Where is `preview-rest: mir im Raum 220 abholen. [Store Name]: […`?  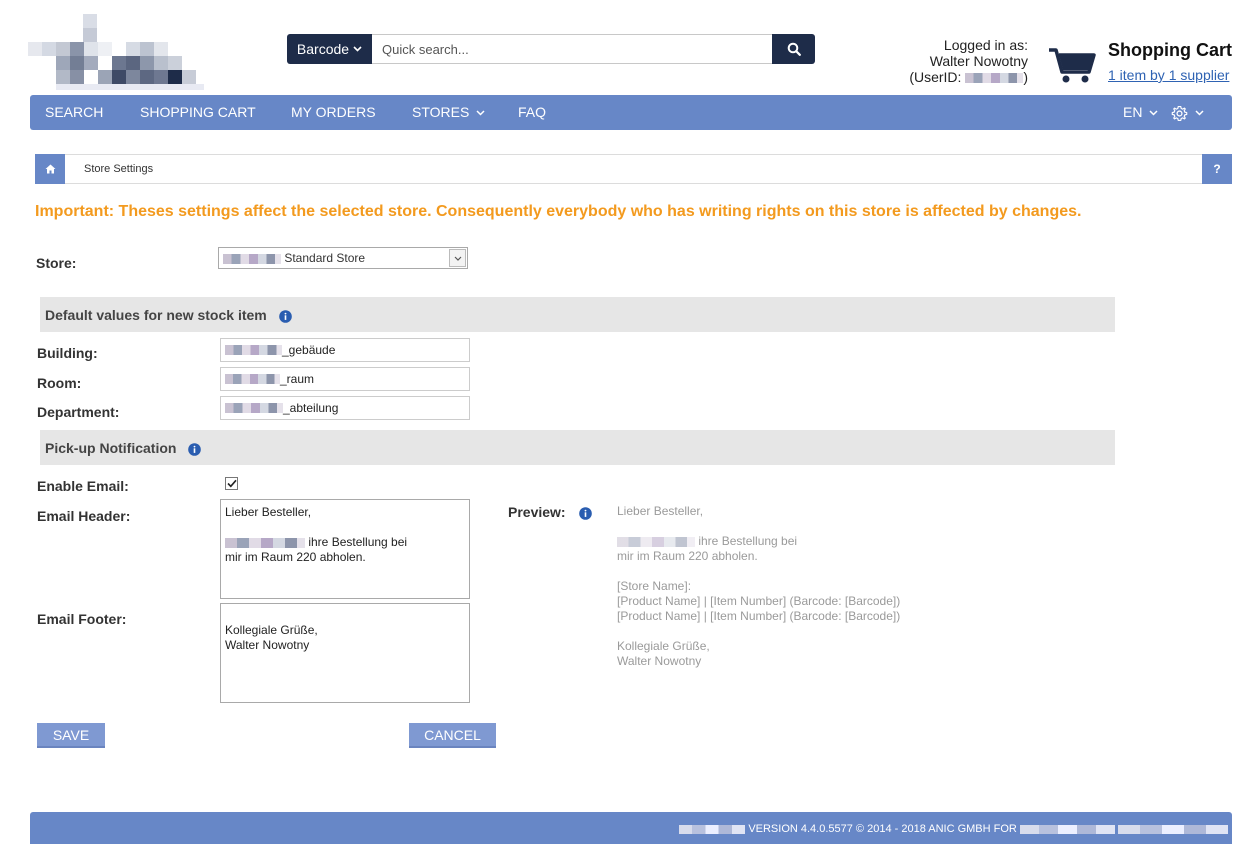 preview-rest: mir im Raum 220 abholen. [Store Name]: [… is located at coordinates (759, 608).